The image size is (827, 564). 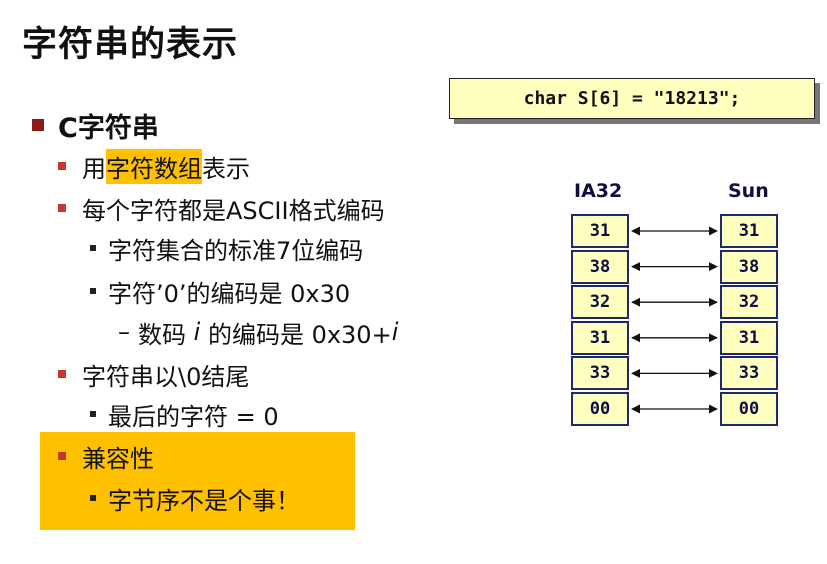 I want to click on byte-arrows, so click(x=674, y=320).